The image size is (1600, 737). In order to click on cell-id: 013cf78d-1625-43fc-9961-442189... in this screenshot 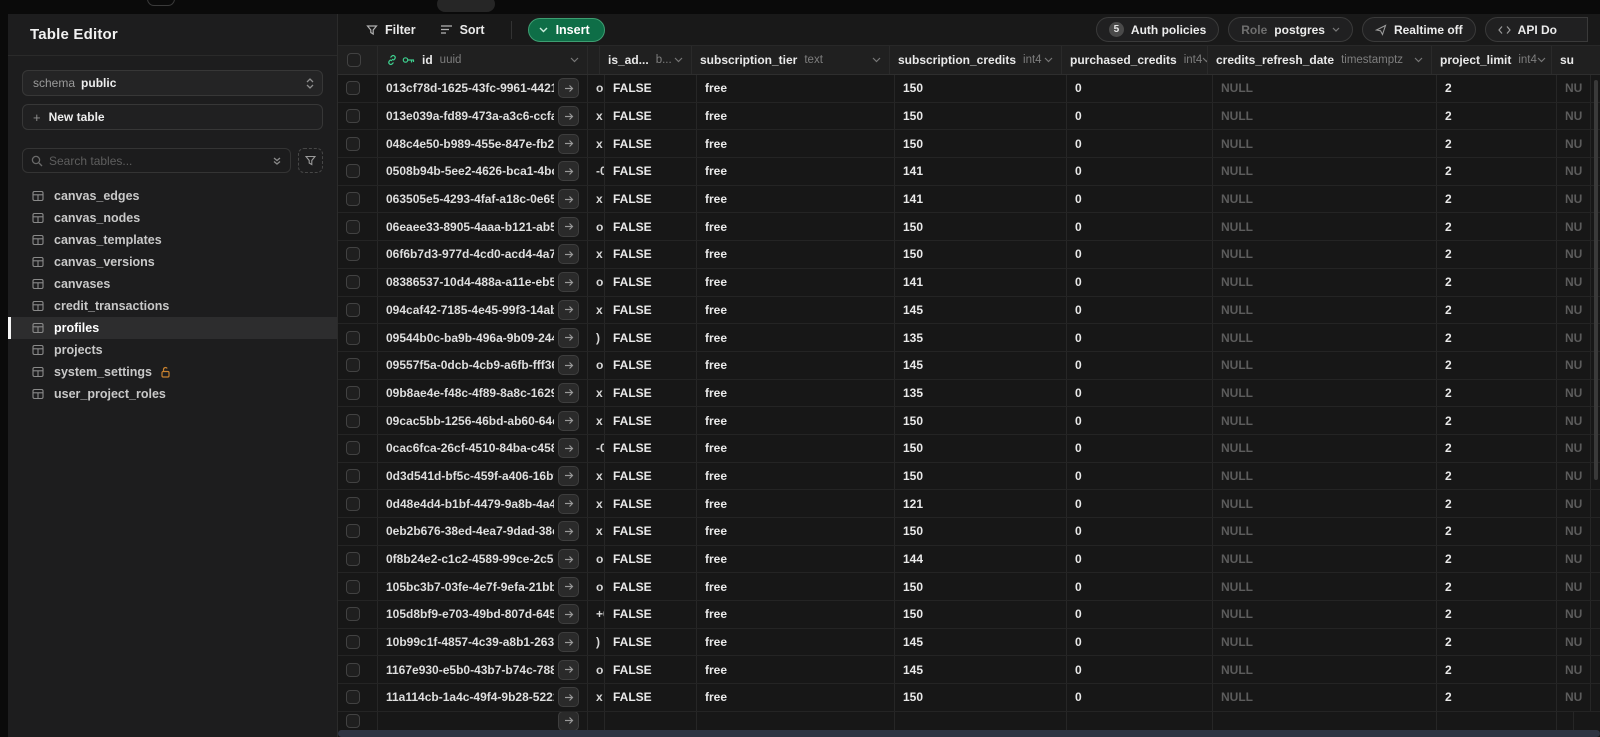, I will do `click(483, 88)`.